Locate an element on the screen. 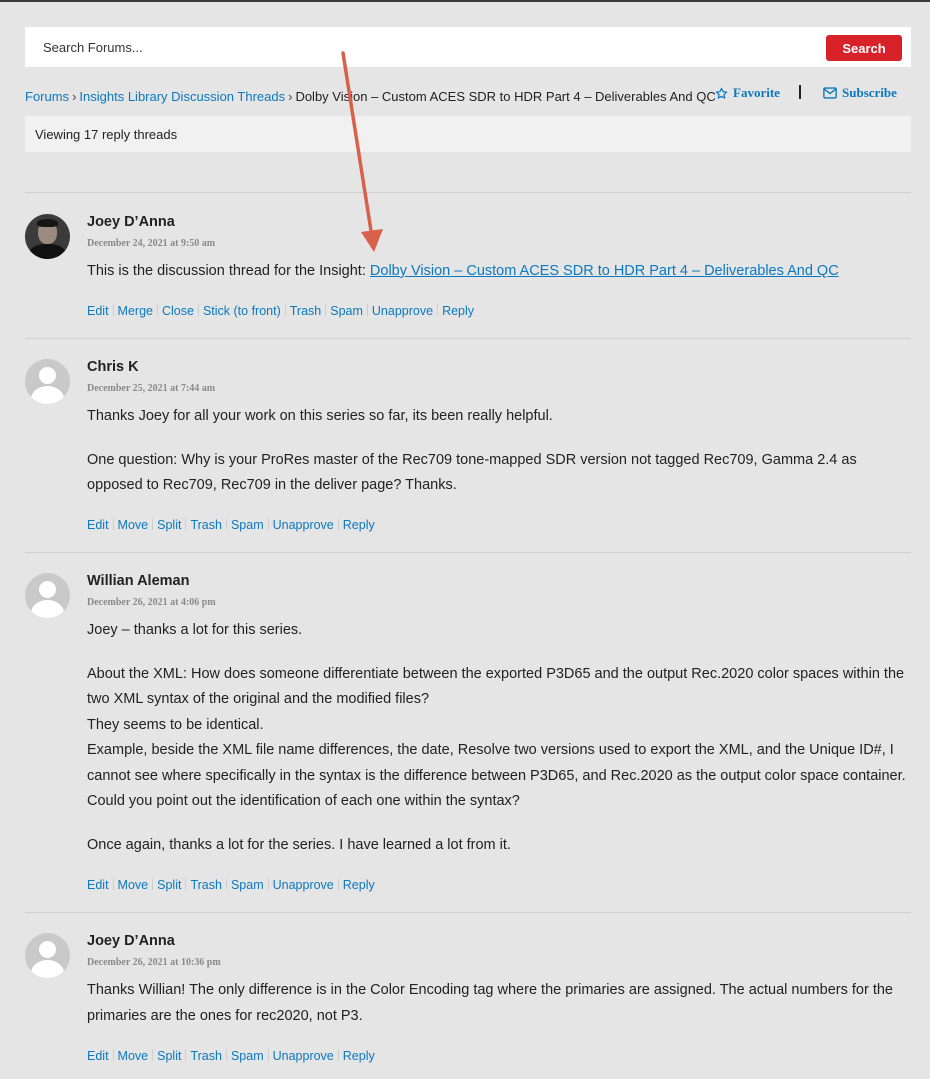 This screenshot has height=1079, width=930. stick-link: Stick (to front) is located at coordinates (242, 311).